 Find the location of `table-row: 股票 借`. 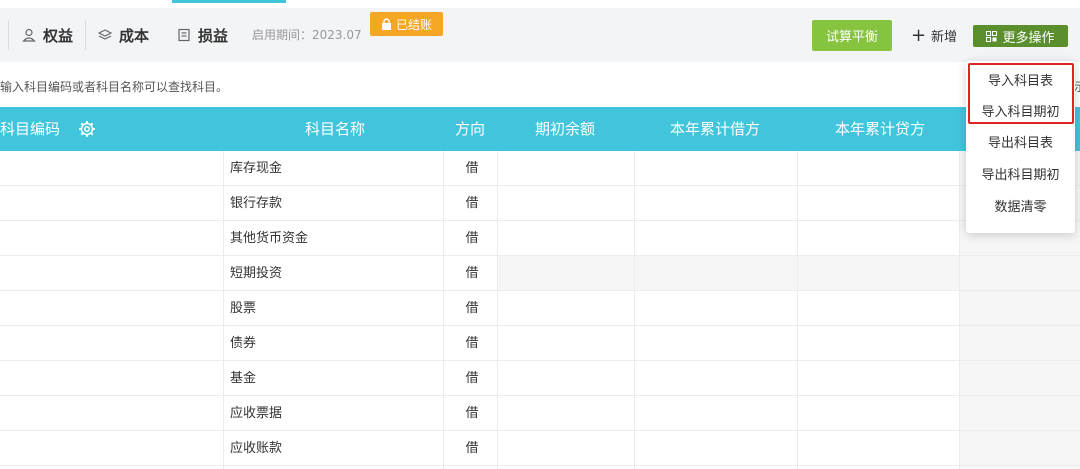

table-row: 股票 借 is located at coordinates (540, 308).